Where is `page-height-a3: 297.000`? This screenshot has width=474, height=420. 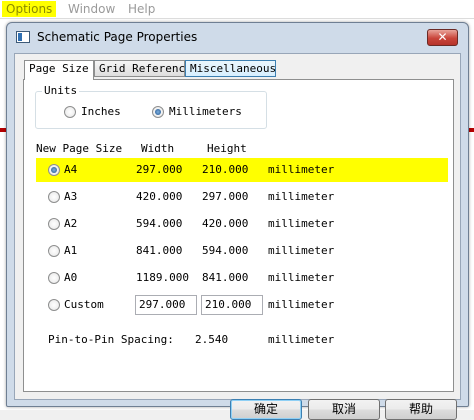
page-height-a3: 297.000 is located at coordinates (225, 196).